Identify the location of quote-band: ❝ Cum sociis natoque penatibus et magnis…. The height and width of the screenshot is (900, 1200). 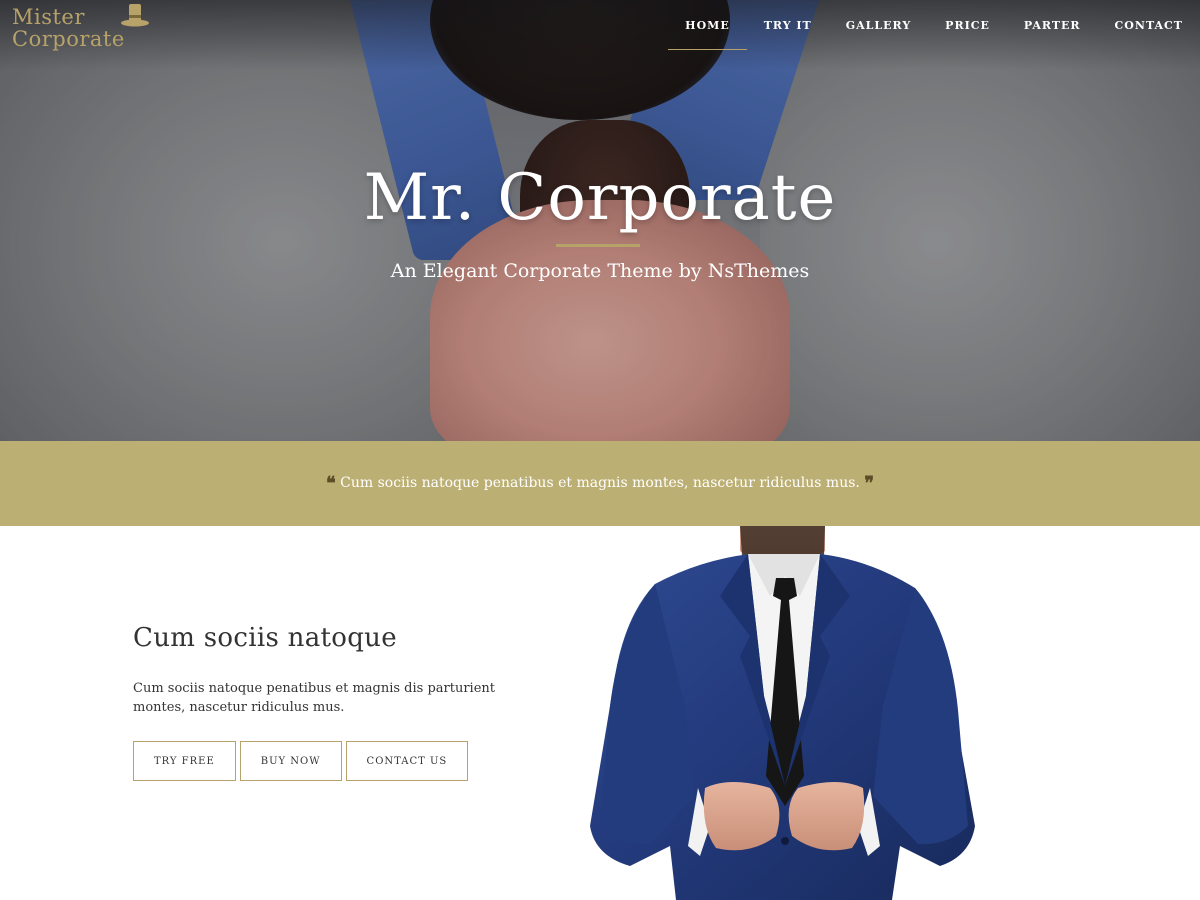
(600, 483).